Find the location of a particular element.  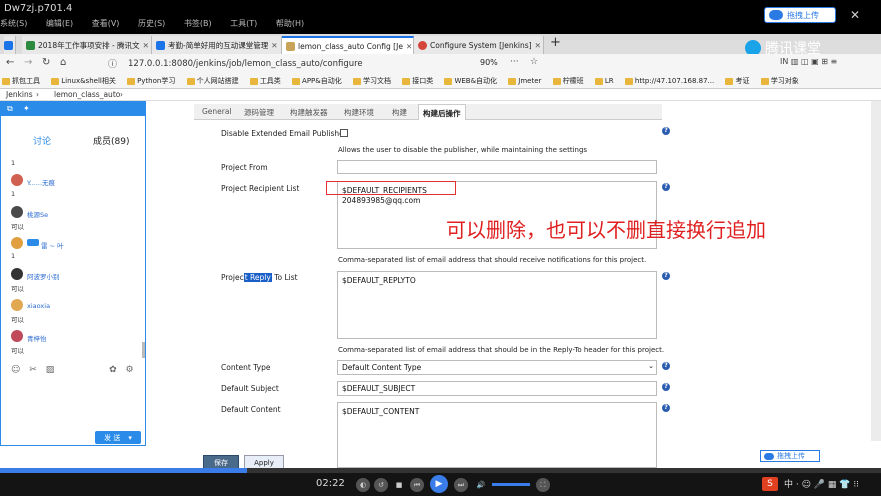

sogou-icon: S is located at coordinates (770, 484).